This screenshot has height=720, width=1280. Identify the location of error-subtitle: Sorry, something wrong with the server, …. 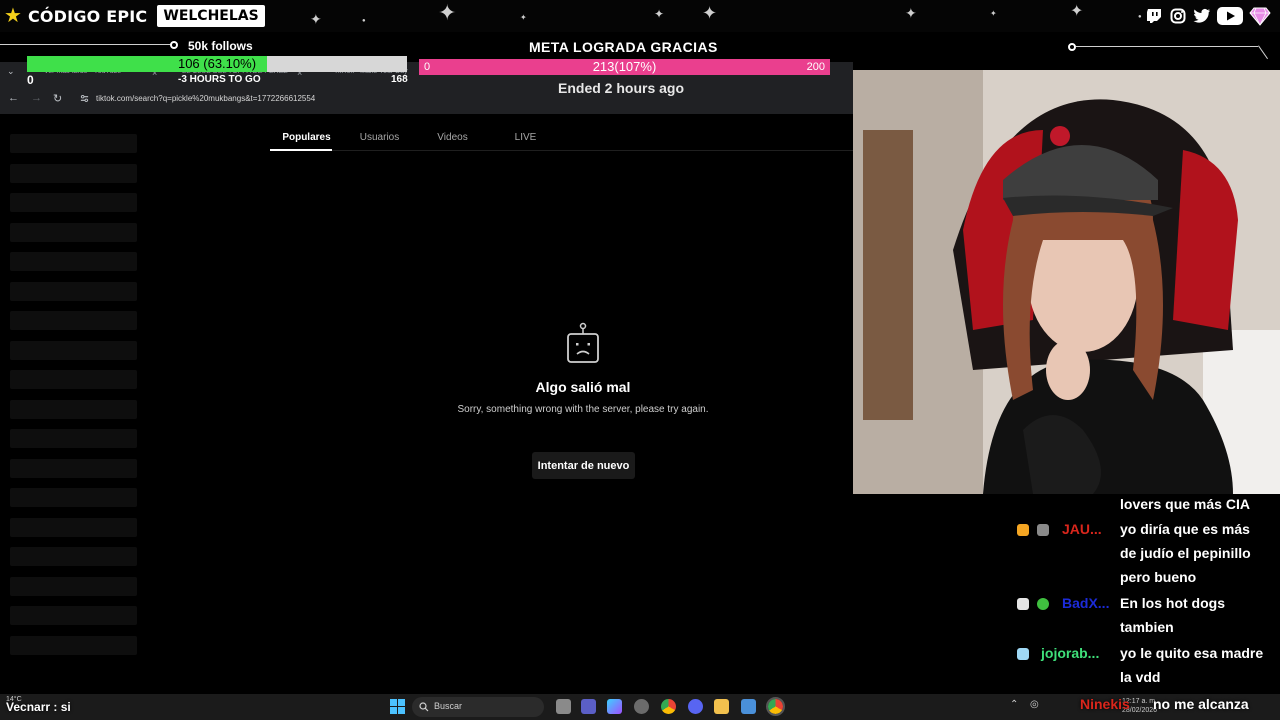
(583, 409).